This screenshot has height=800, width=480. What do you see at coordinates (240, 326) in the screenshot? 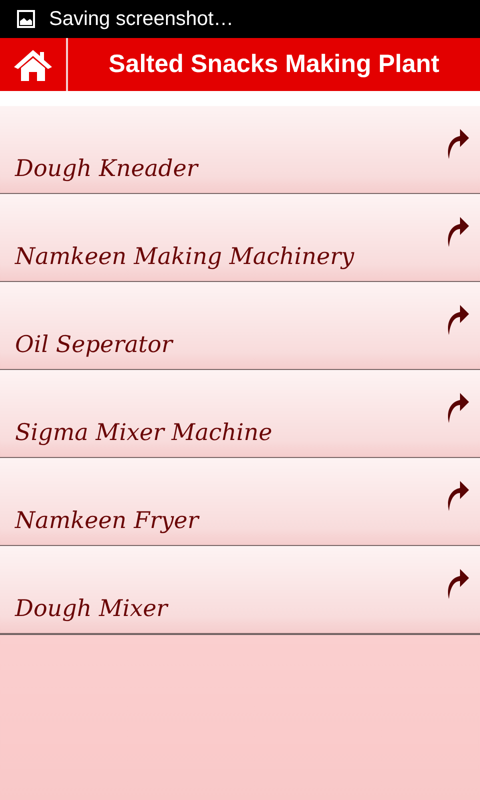
I see `list-item: Oil Seperator` at bounding box center [240, 326].